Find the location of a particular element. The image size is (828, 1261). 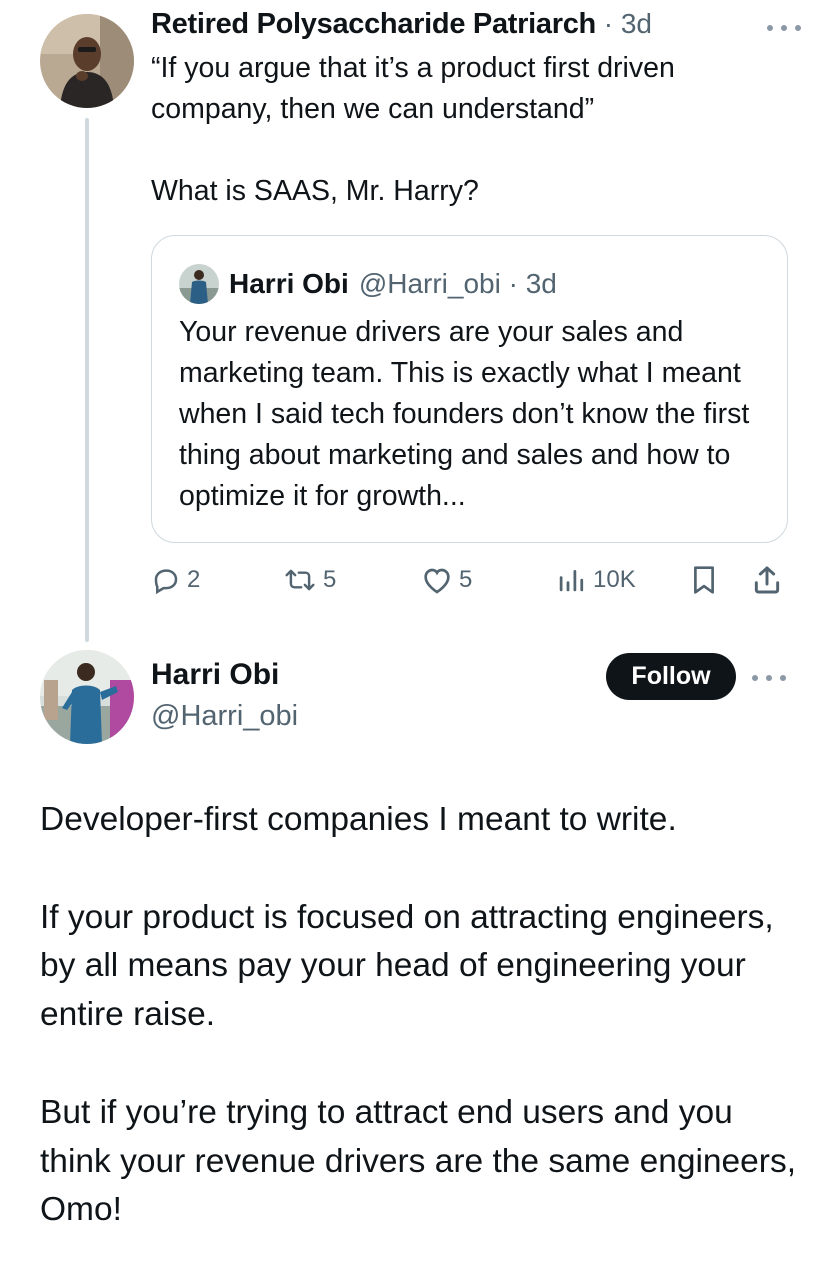

avatar-retired-polysaccharide-patriarch is located at coordinates (87, 61).